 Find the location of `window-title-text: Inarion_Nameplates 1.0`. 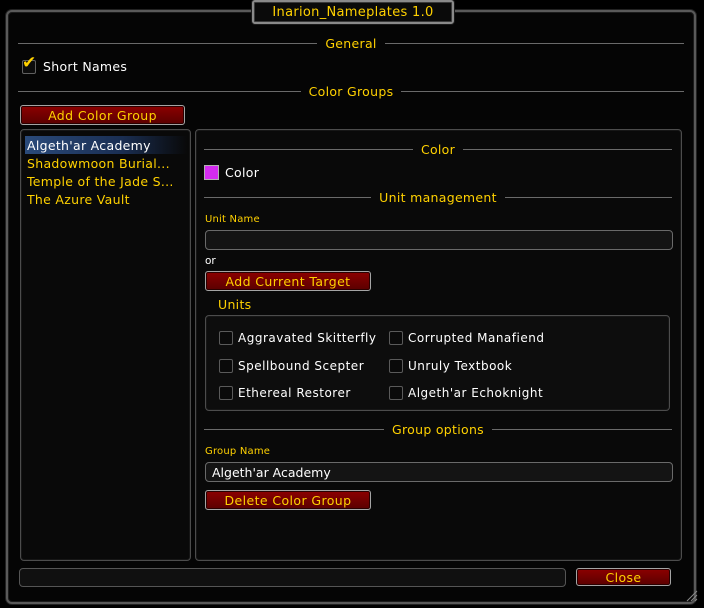

window-title-text: Inarion_Nameplates 1.0 is located at coordinates (353, 12).